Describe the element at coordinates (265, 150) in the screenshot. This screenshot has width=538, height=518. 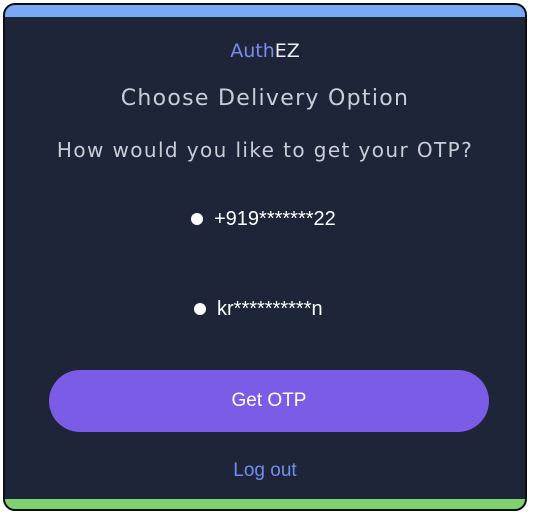
I see `otp-question: How would you like to get your OTP?` at that location.